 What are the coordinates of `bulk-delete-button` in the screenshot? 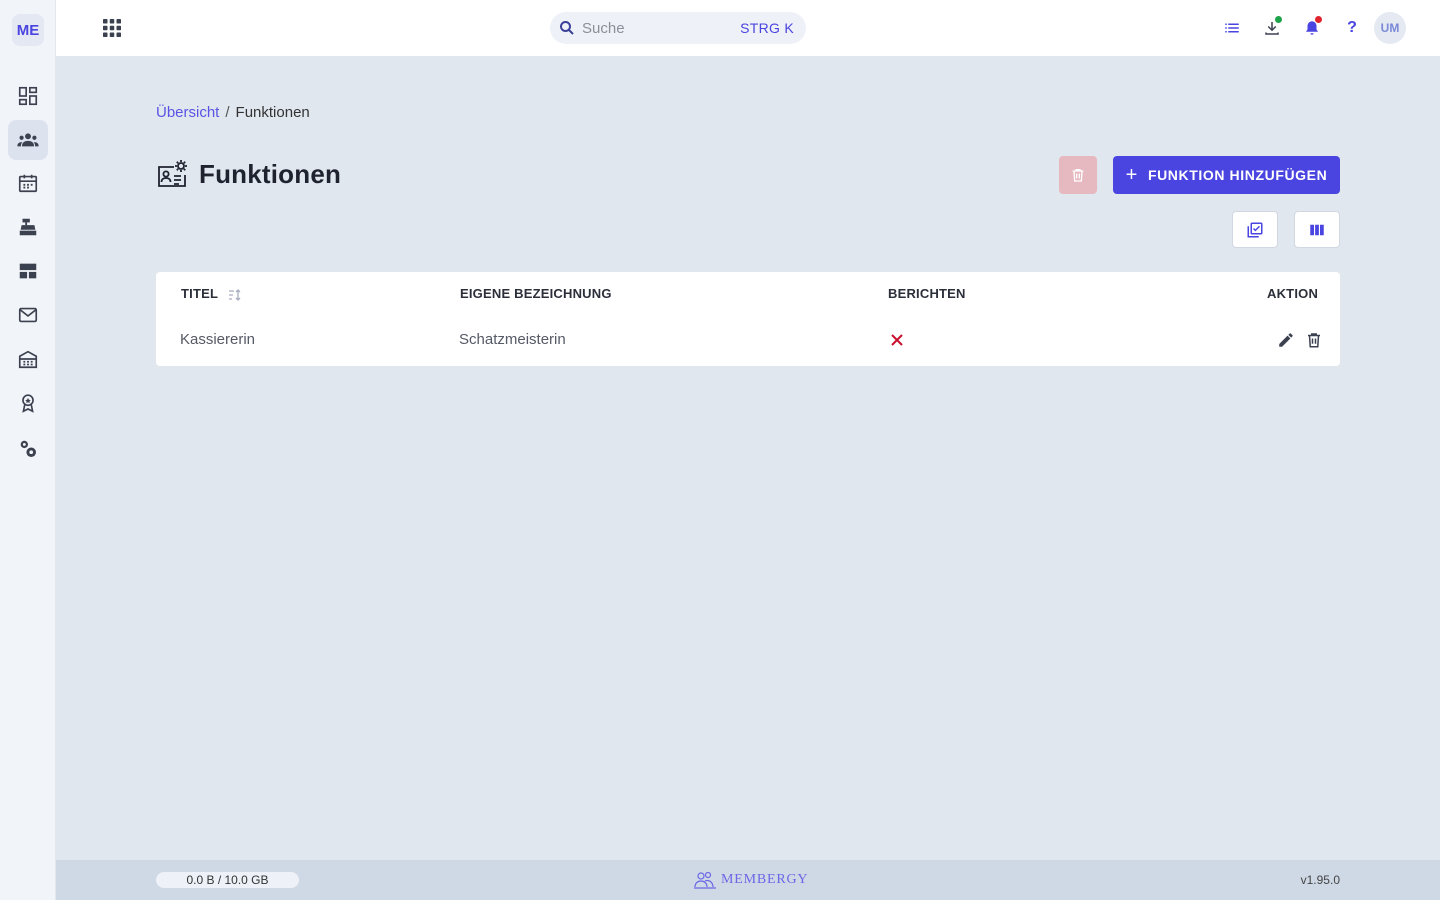 It's located at (1078, 175).